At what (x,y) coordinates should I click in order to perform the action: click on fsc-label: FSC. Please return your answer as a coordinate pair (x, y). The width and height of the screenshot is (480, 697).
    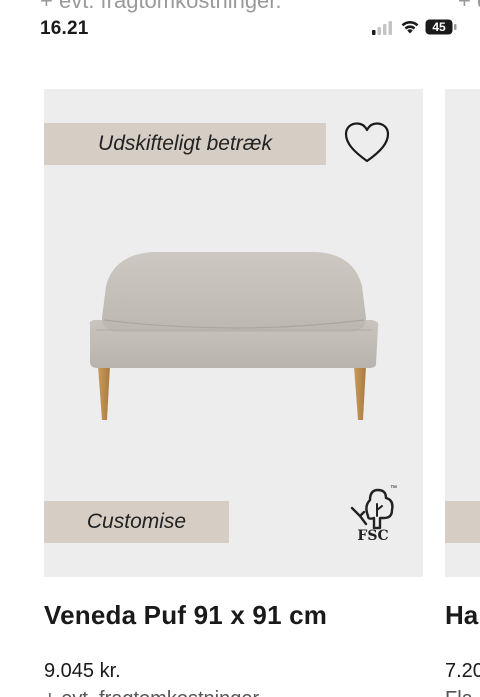
    Looking at the image, I should click on (373, 536).